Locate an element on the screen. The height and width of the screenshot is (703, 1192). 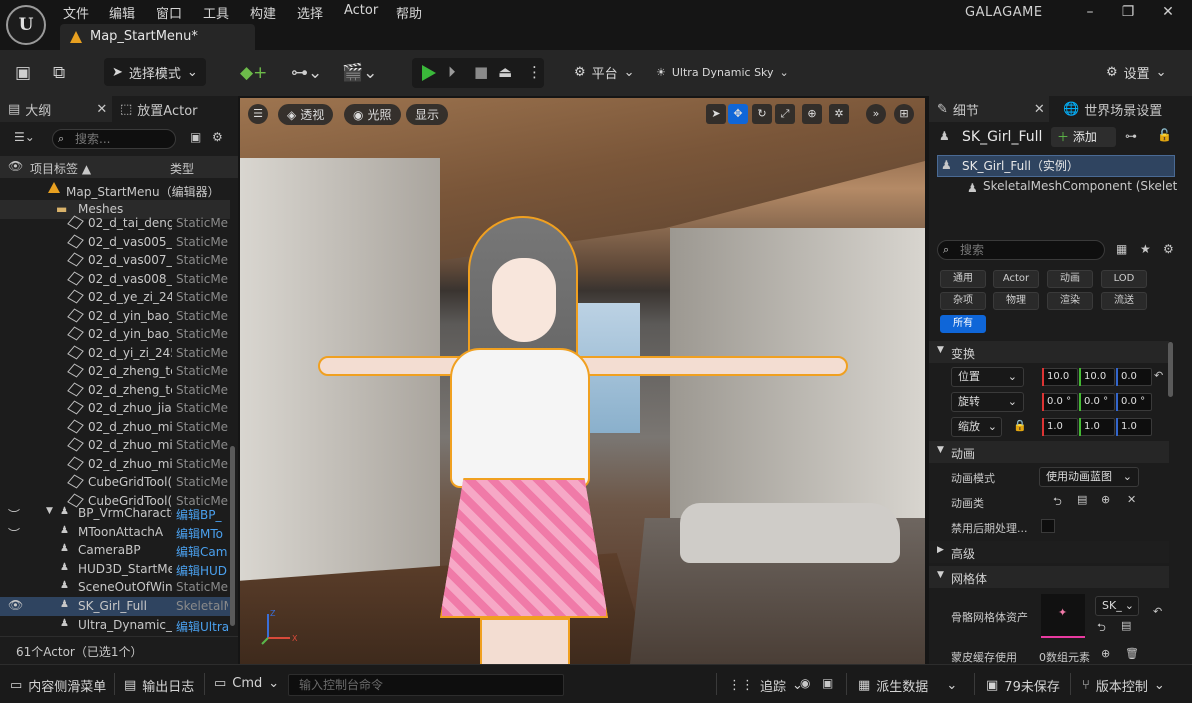
details-scrollbar is located at coordinates (1170, 369).